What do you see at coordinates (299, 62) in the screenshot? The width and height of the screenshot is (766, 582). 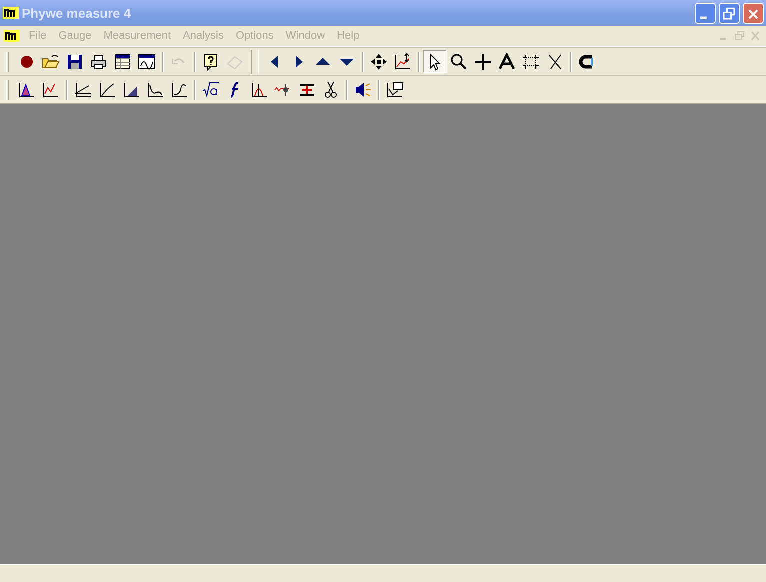 I see `right-icon` at bounding box center [299, 62].